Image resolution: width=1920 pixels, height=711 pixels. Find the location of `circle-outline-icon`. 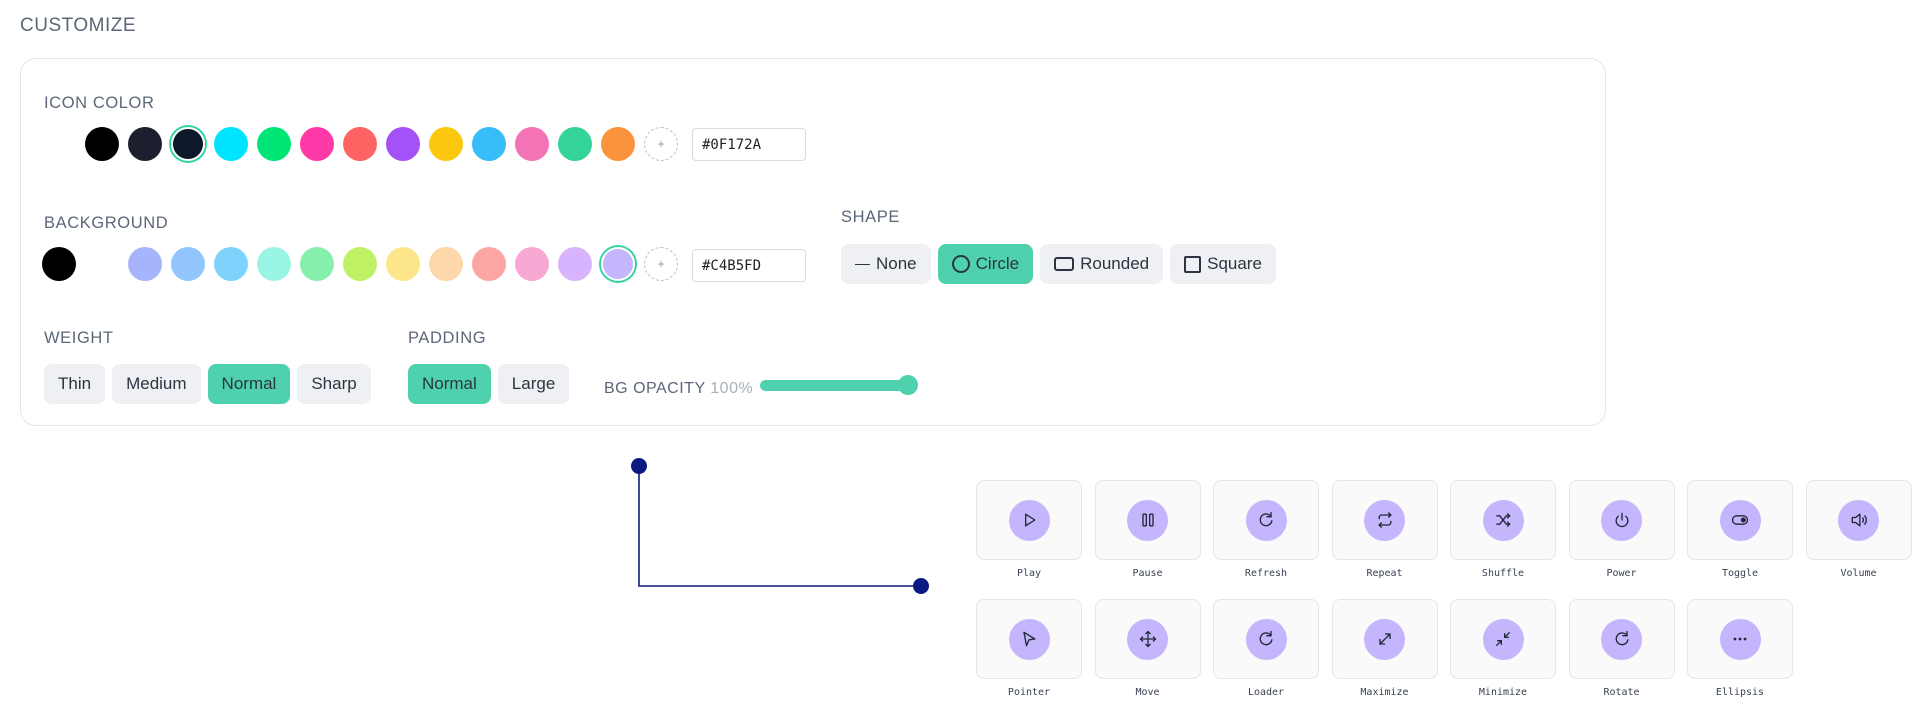

circle-outline-icon is located at coordinates (960, 264).